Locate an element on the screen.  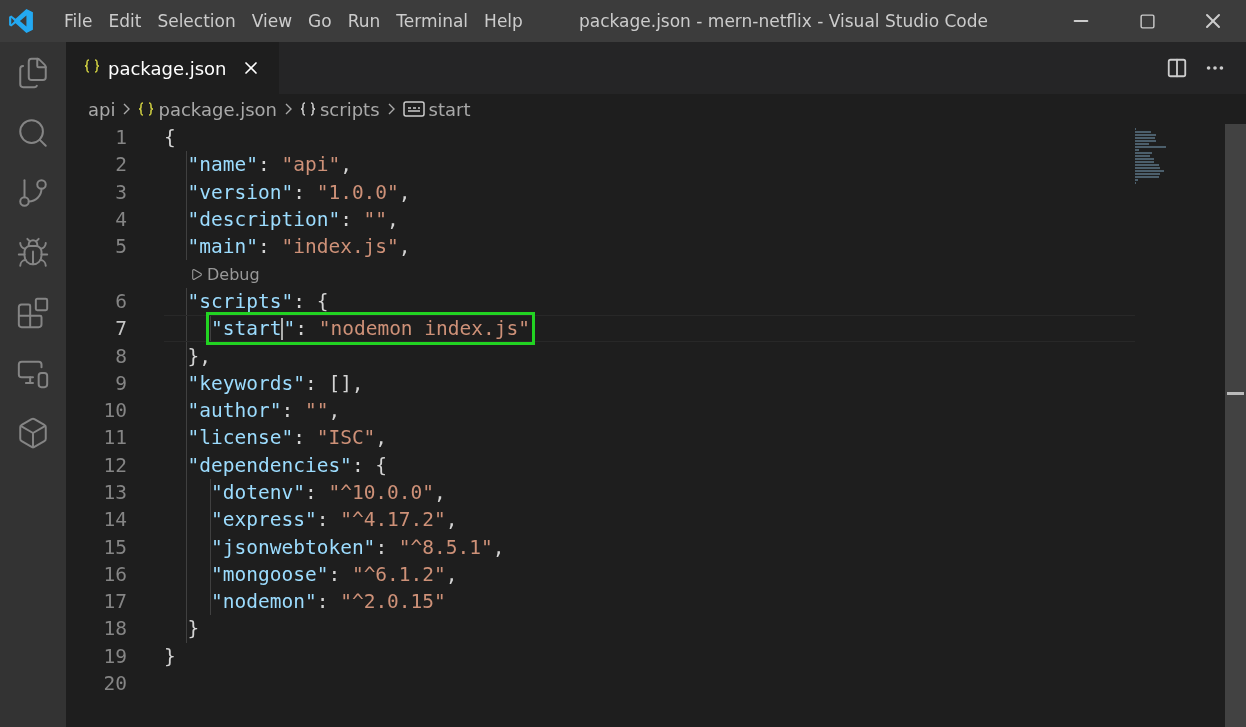
menu-item: View is located at coordinates (272, 21).